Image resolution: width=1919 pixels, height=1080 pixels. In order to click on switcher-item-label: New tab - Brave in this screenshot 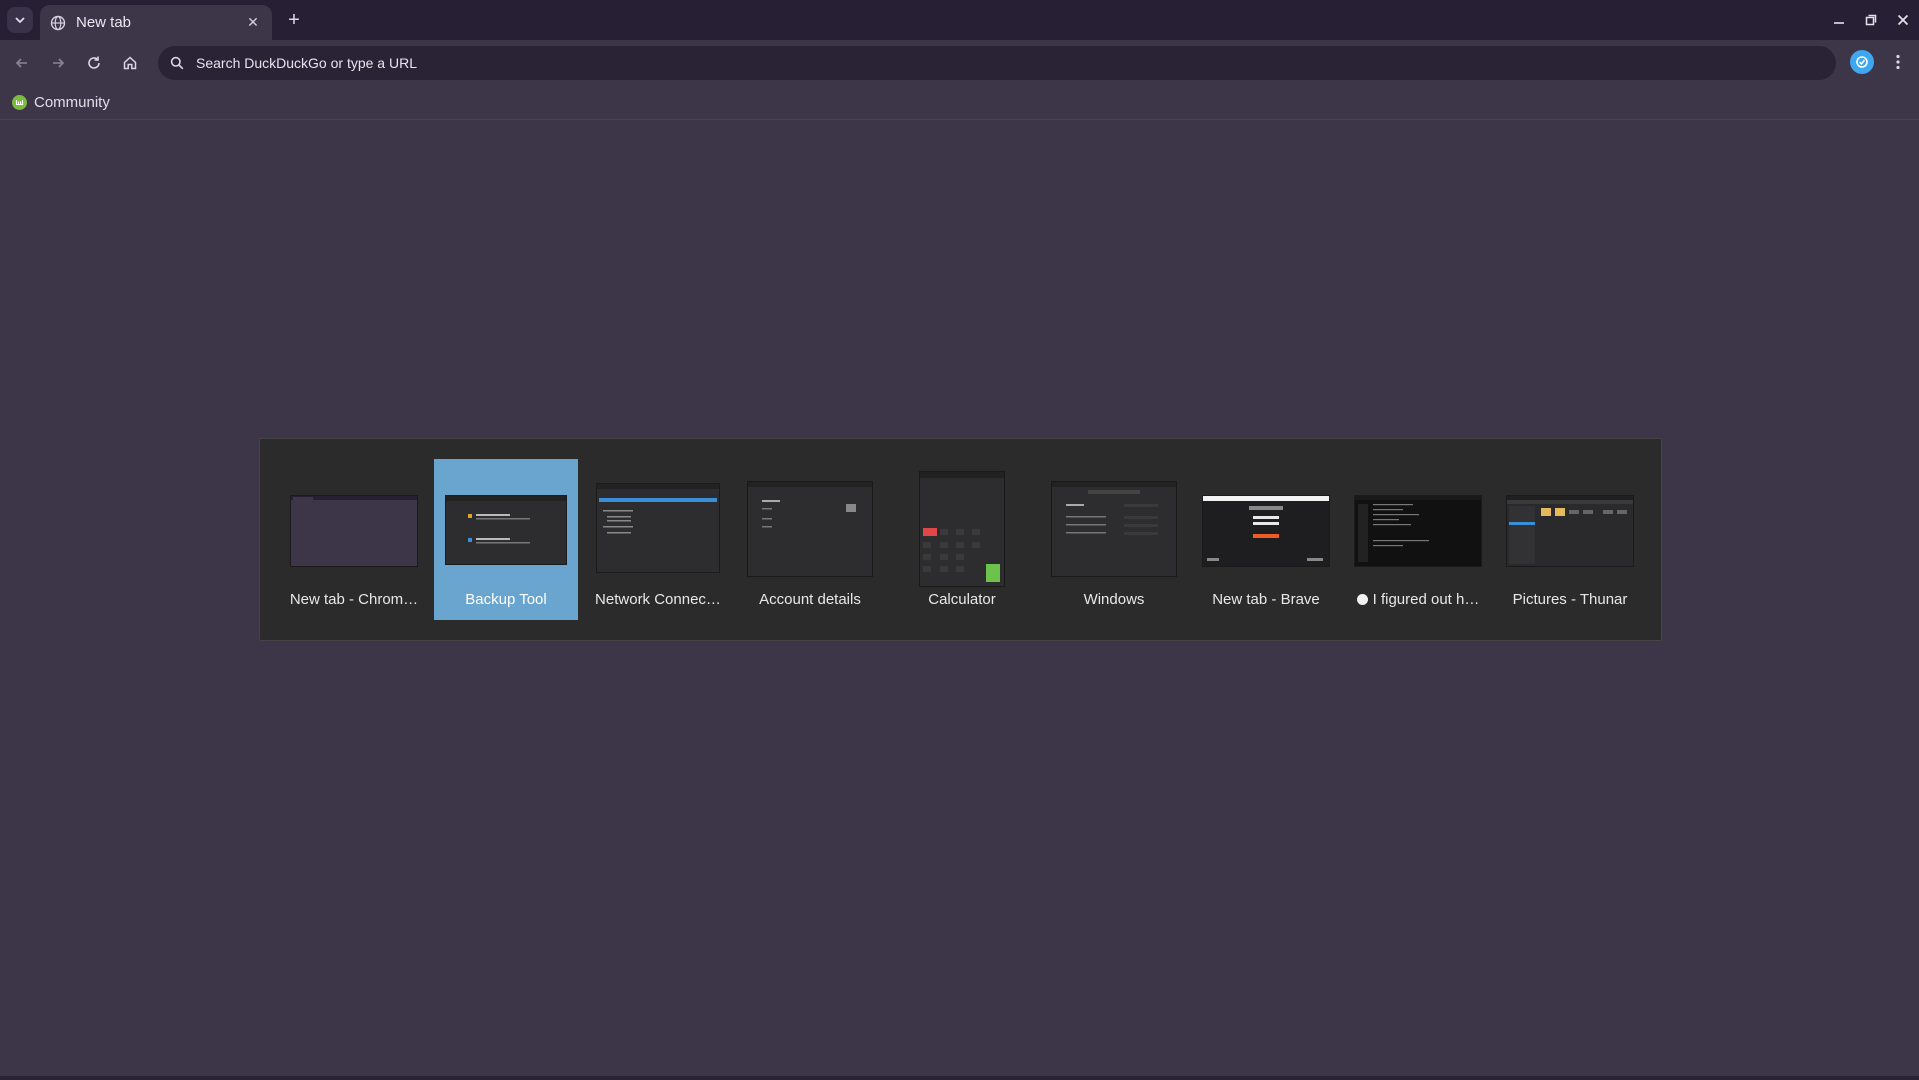, I will do `click(1266, 599)`.